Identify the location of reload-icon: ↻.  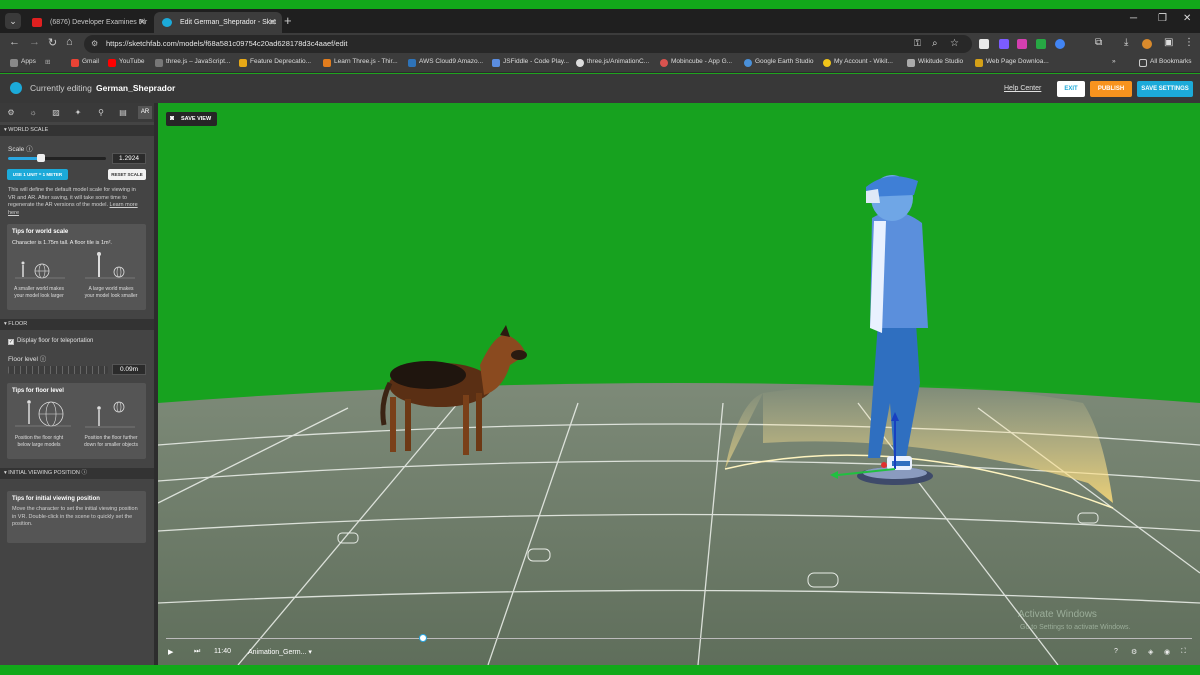
(52, 42).